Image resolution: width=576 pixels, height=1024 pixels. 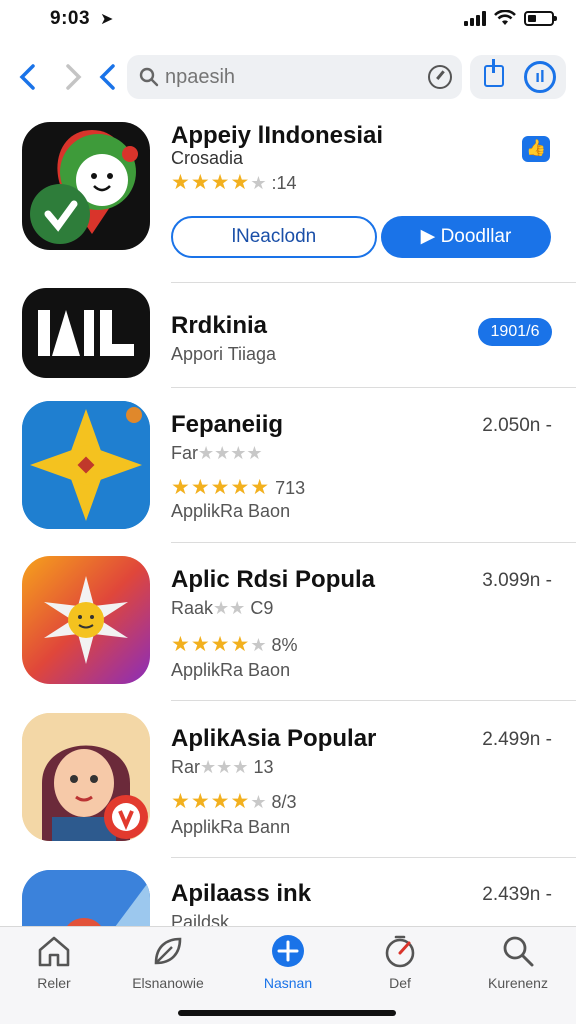 I want to click on app-rating: ★★★★★ 713, so click(x=238, y=487).